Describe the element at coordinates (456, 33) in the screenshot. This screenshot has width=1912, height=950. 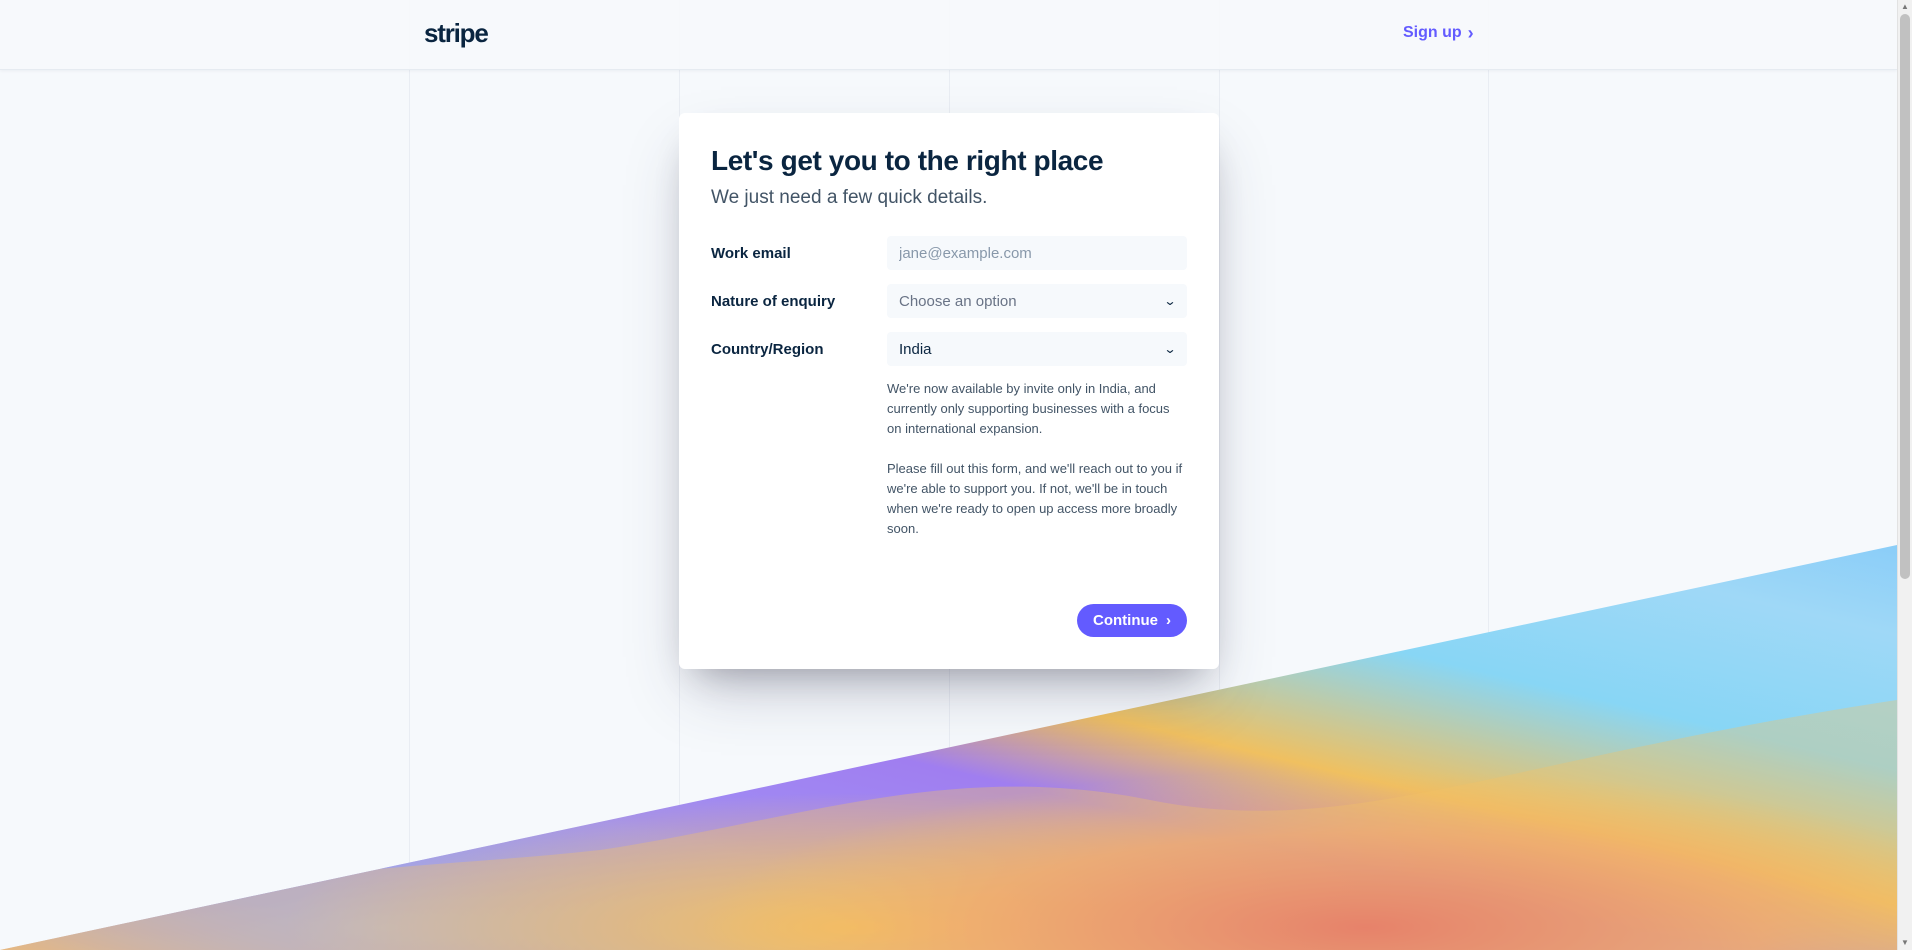
I see `stripe-logo: stripe` at that location.